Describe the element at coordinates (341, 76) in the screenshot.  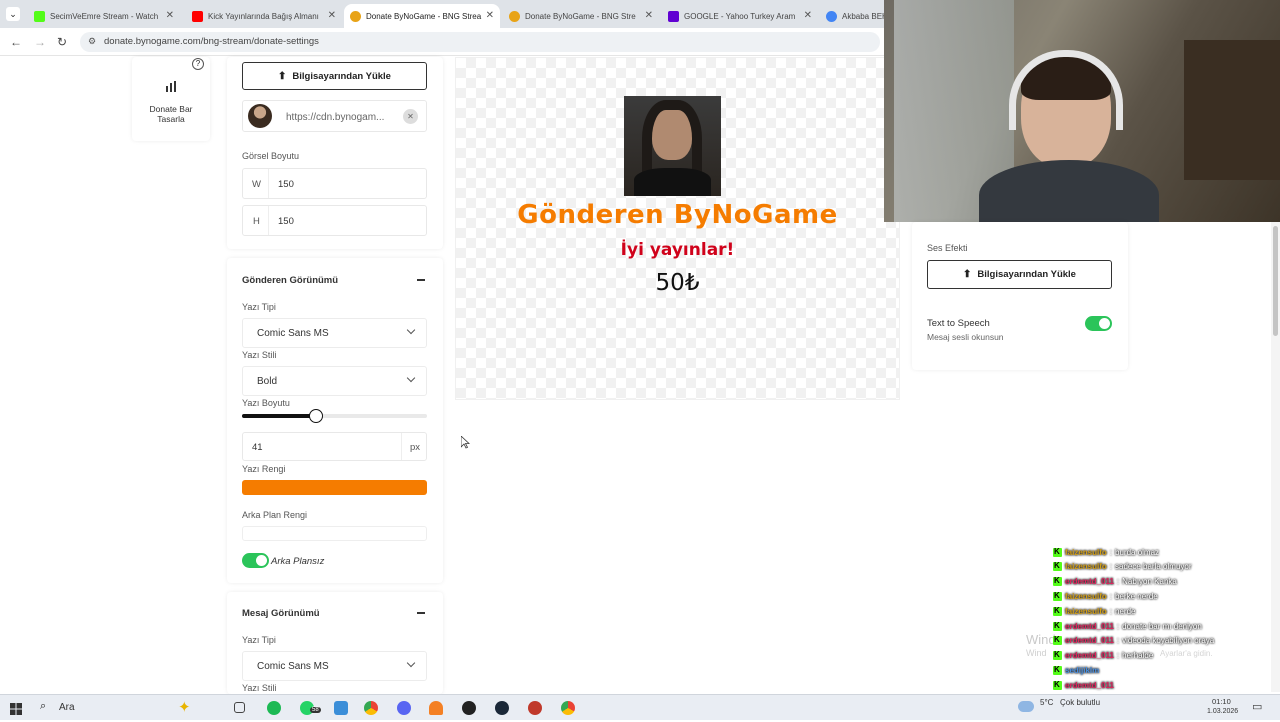
I see `upload-label: Bilgisayarından Yükle` at that location.